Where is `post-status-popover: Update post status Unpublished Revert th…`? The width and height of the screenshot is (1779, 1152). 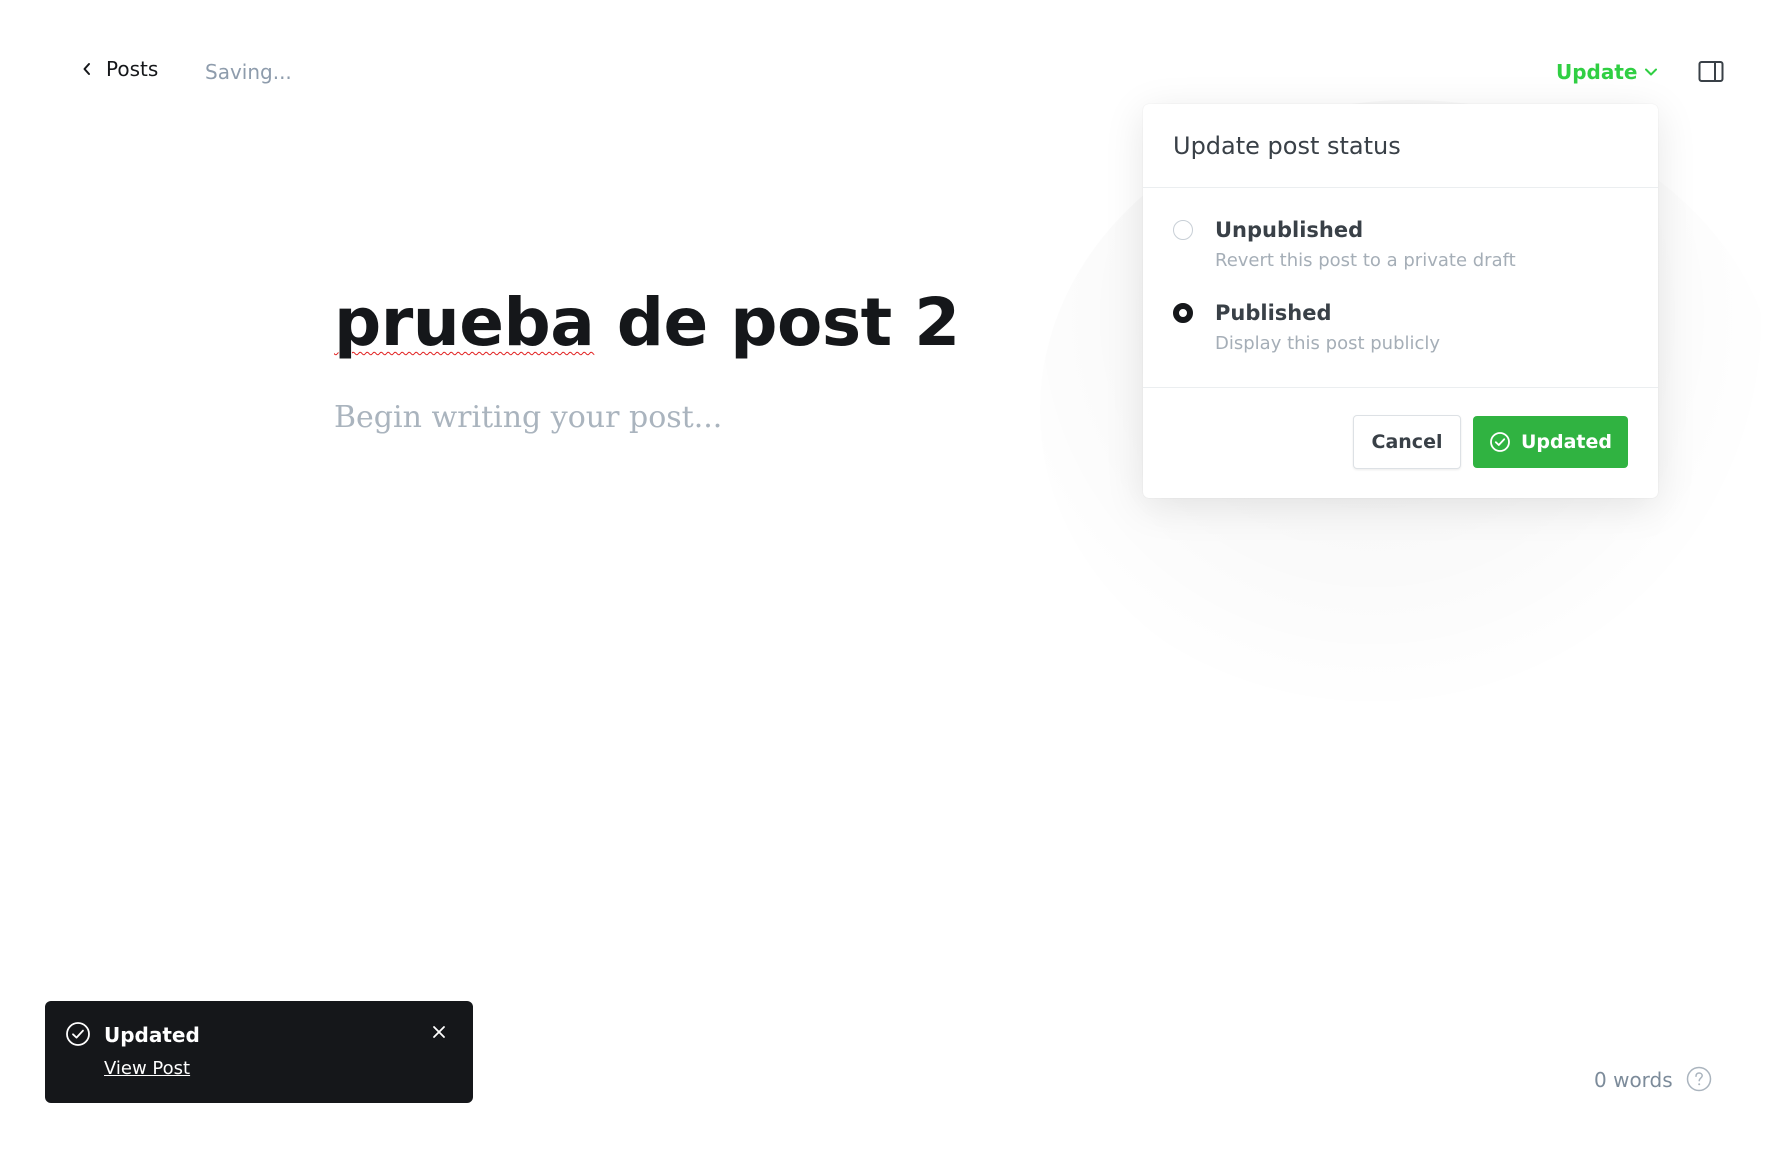
post-status-popover: Update post status Unpublished Revert th… is located at coordinates (1400, 301).